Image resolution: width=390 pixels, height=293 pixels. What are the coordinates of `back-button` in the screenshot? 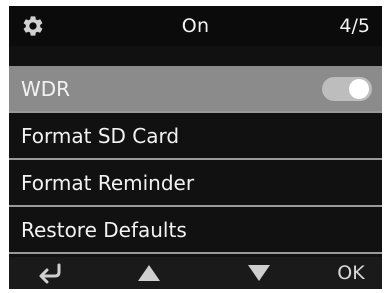 It's located at (51, 273).